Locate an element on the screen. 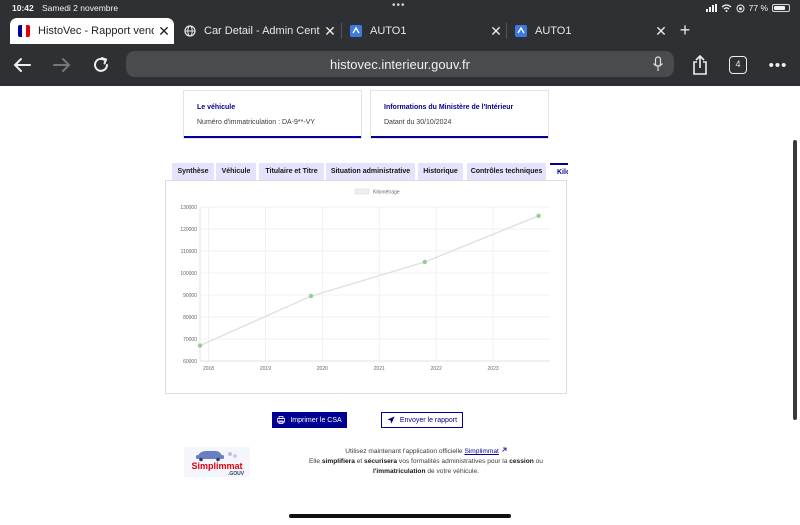  tab-title: HistoVec - Rapport vendeur is located at coordinates (96, 31).